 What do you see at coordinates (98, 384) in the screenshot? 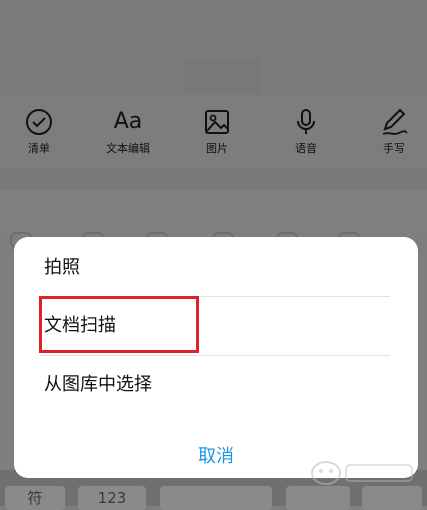
I see `option-label: 从图库中选择` at bounding box center [98, 384].